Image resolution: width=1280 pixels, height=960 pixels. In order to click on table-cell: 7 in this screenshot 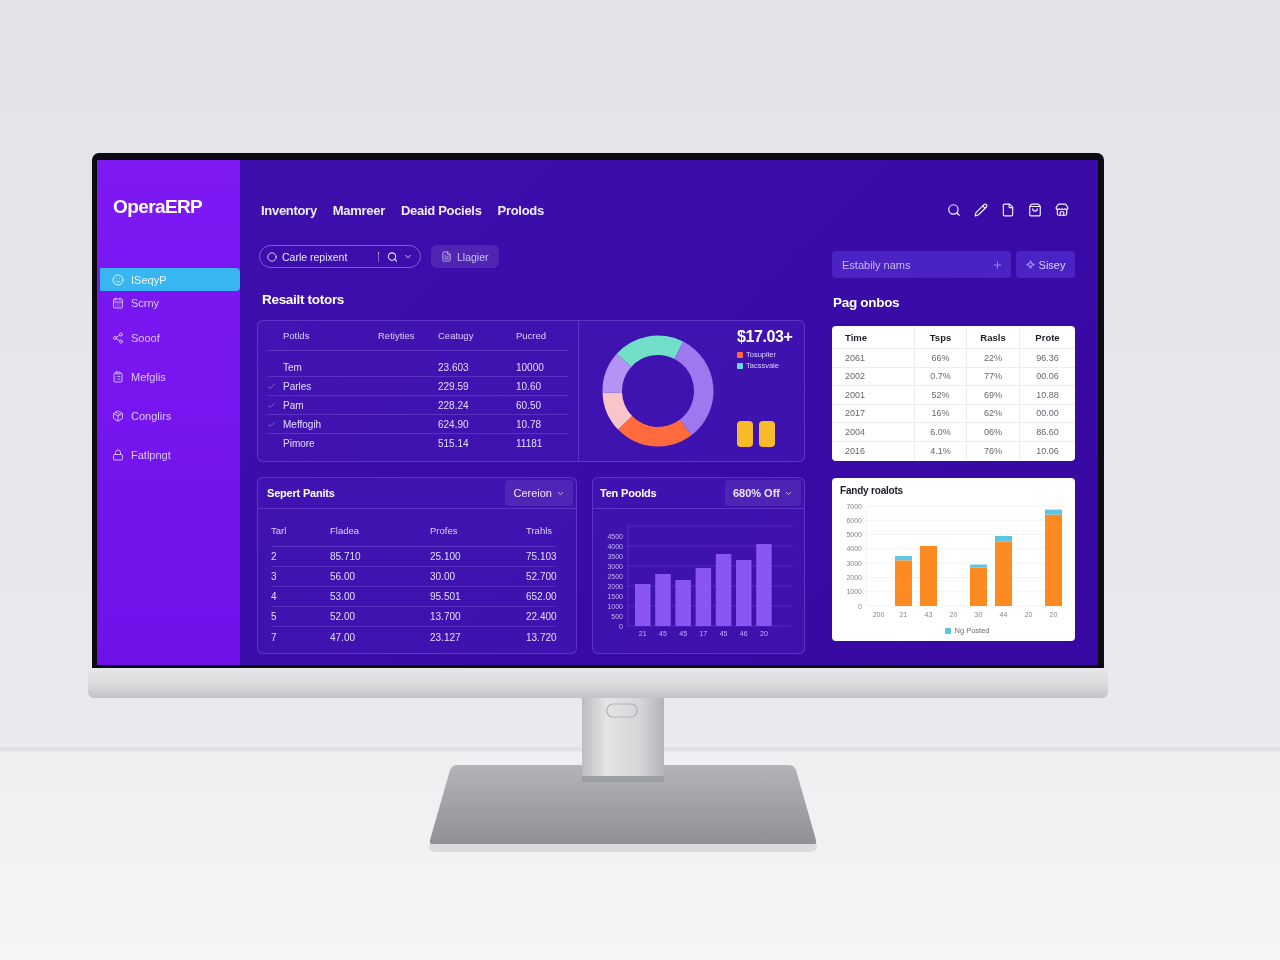, I will do `click(274, 637)`.